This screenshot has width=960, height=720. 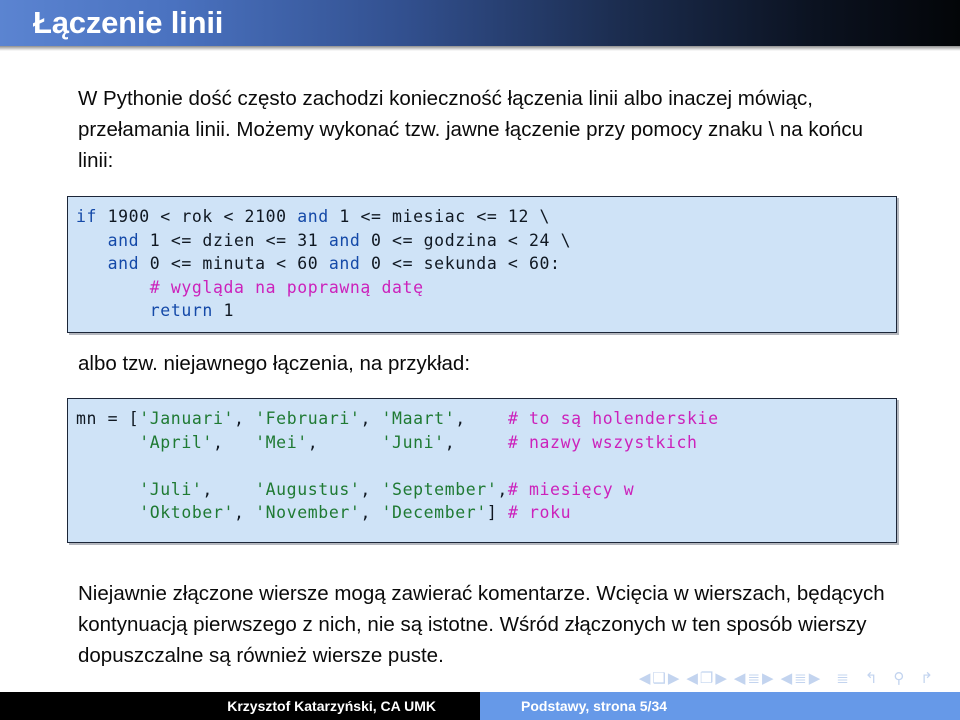 I want to click on section-nav: ◀≣▶, so click(x=802, y=678).